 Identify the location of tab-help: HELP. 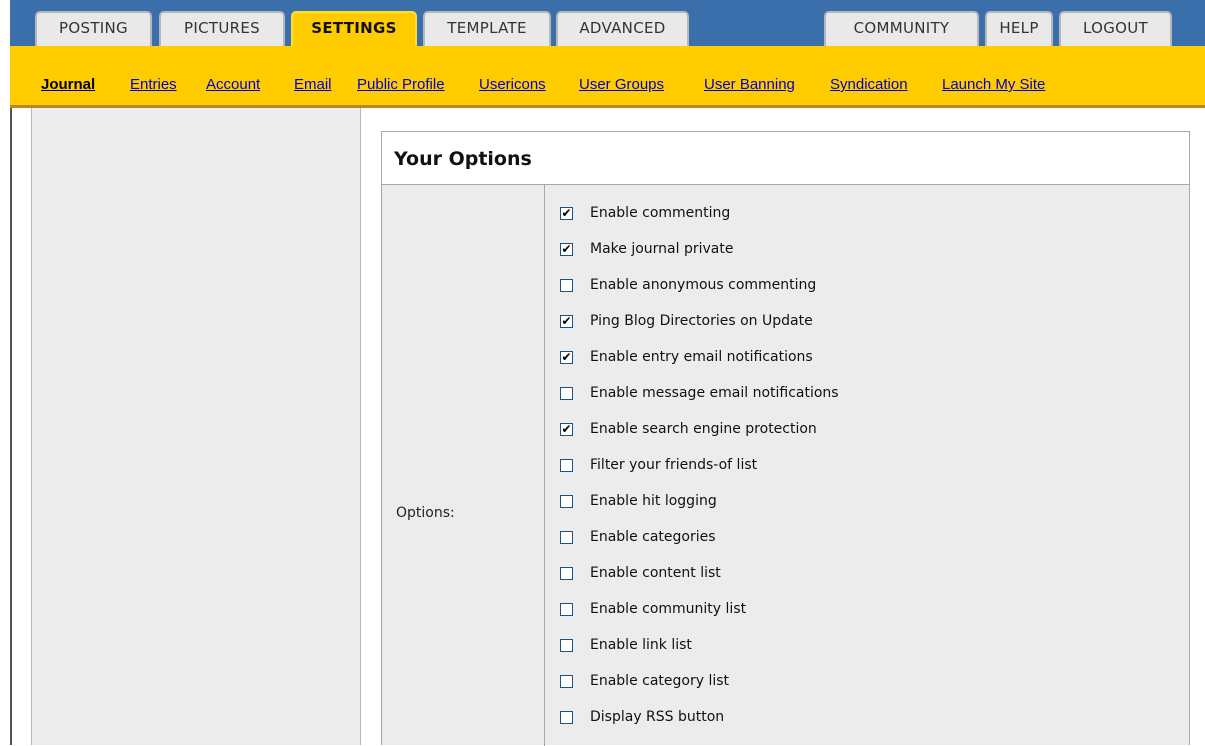
(1019, 28).